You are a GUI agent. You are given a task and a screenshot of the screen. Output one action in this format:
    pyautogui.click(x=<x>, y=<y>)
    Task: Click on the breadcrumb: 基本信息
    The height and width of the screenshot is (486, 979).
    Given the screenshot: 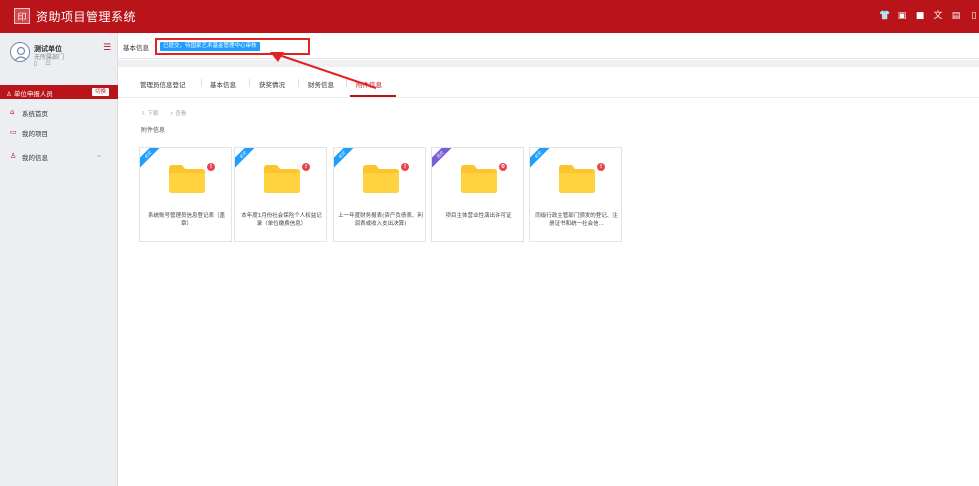 What is the action you would take?
    pyautogui.click(x=136, y=47)
    